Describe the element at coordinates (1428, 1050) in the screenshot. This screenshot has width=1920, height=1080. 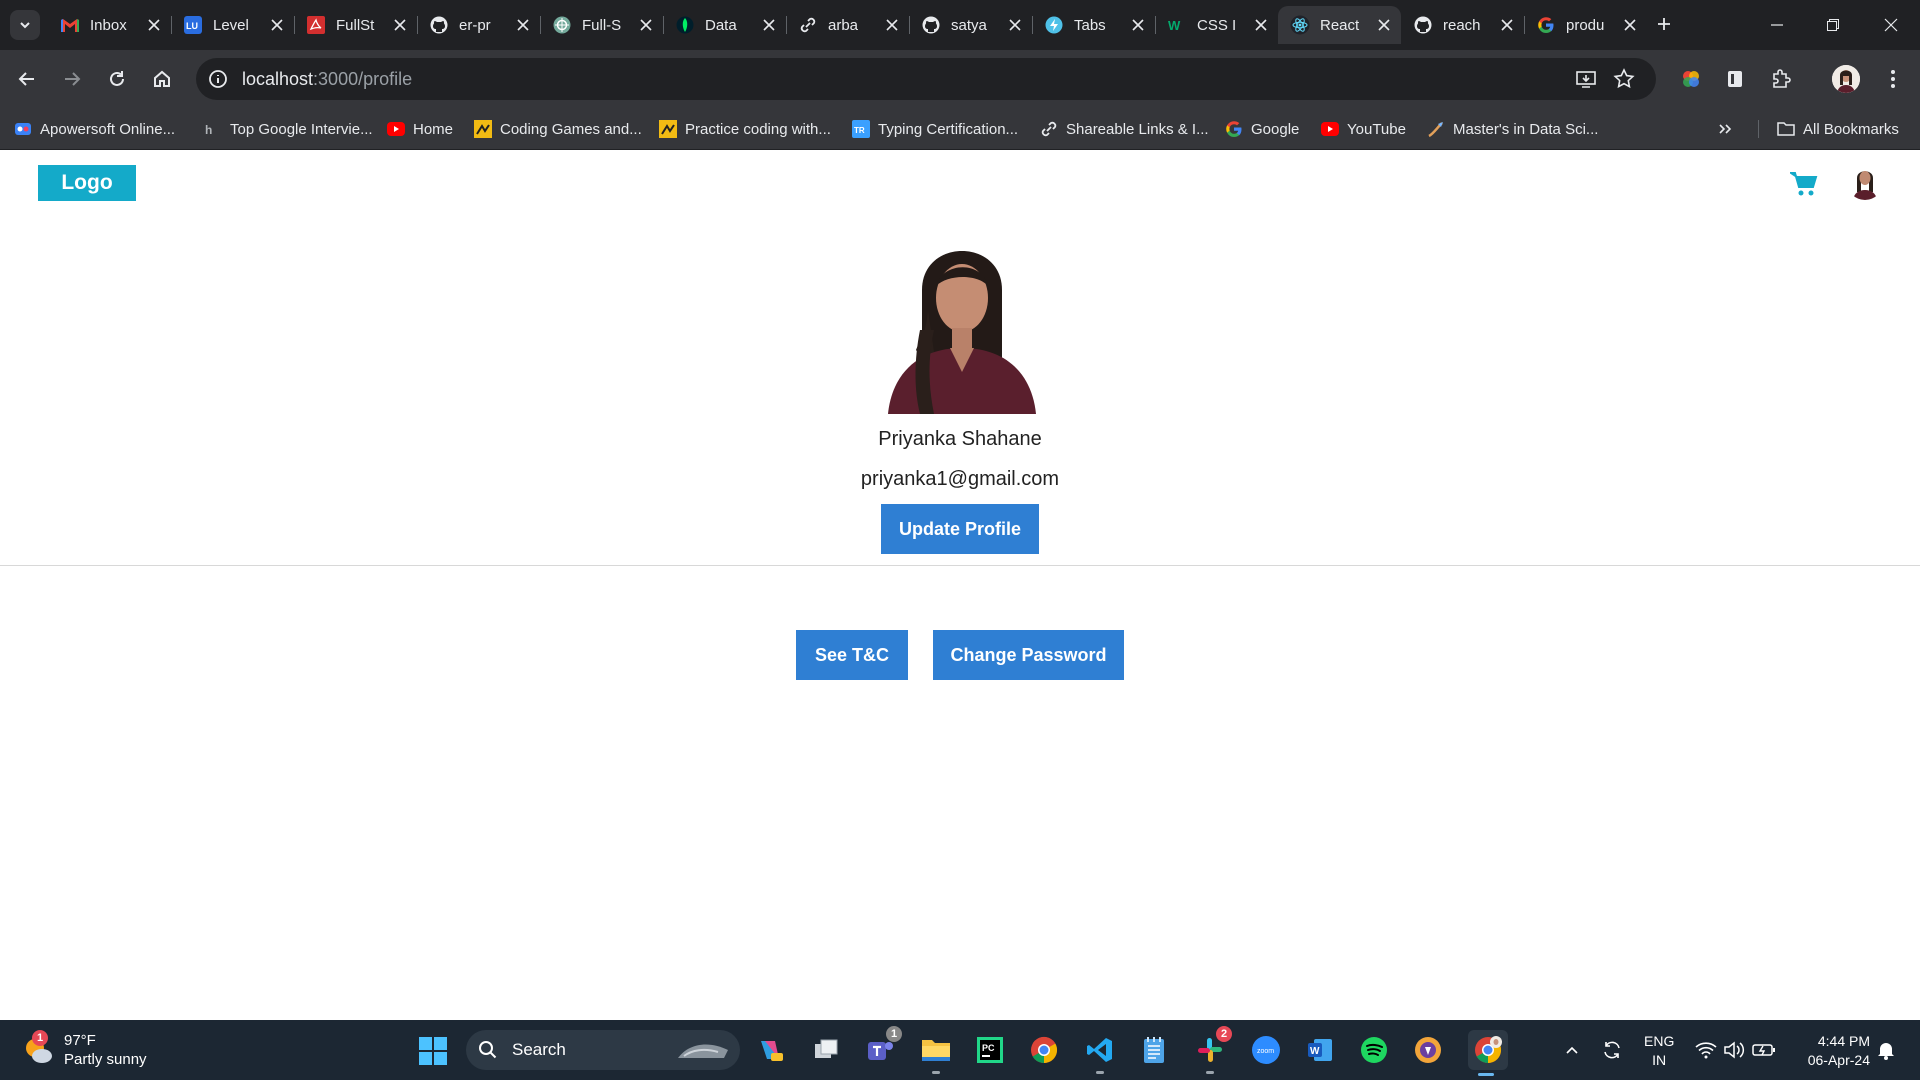
I see `vpn-app-icon` at that location.